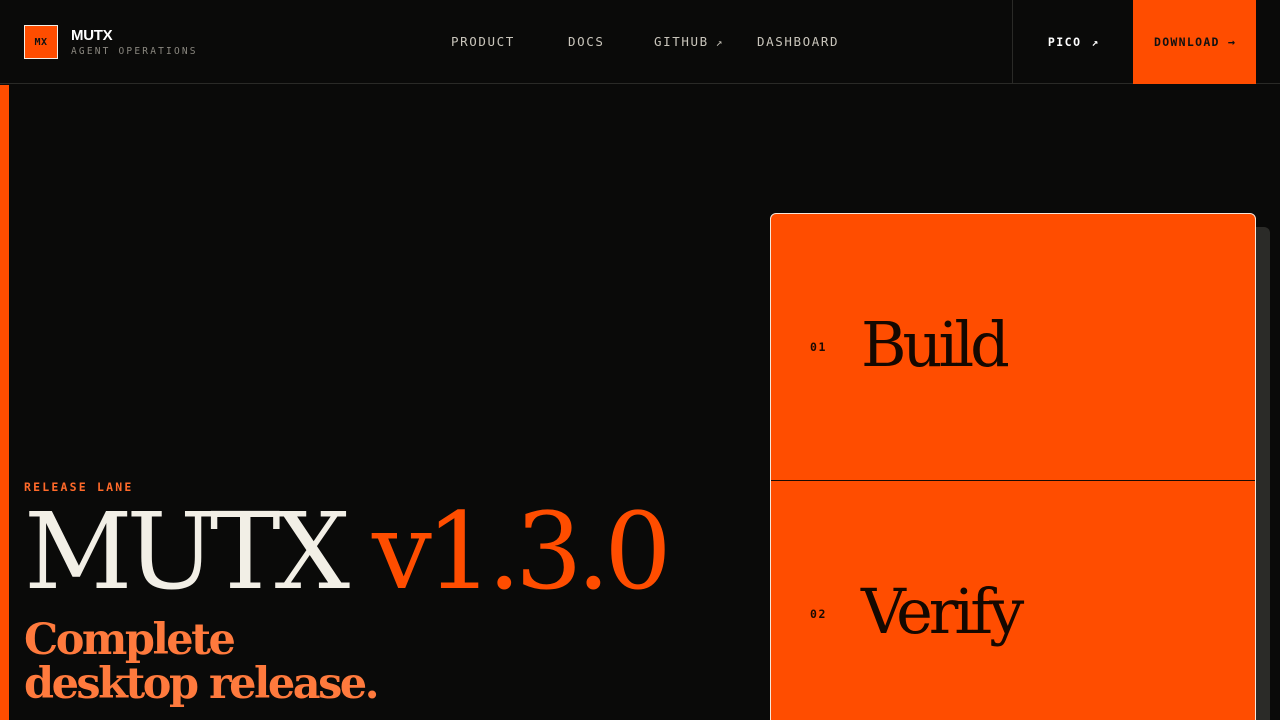 Image resolution: width=1280 pixels, height=720 pixels. Describe the element at coordinates (1064, 42) in the screenshot. I see `pico-label: PICO` at that location.